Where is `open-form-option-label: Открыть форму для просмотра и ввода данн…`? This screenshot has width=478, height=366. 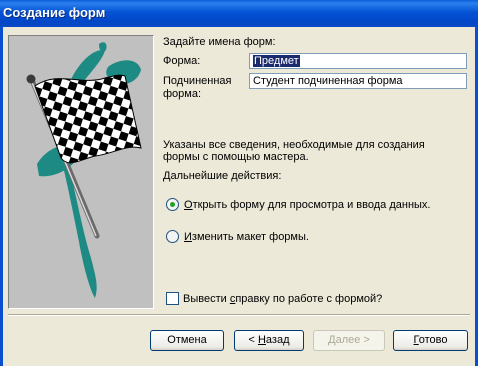 open-form-option-label: Открыть форму для просмотра и ввода данн… is located at coordinates (307, 205).